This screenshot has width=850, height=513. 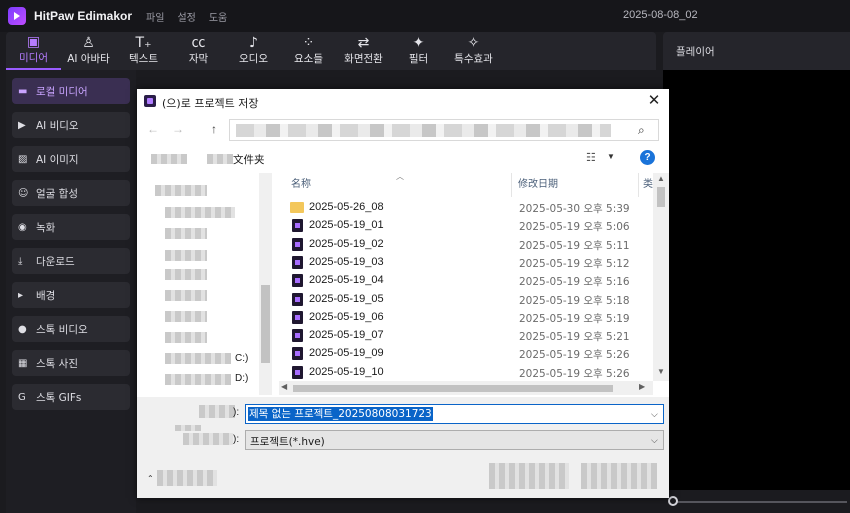 What do you see at coordinates (284, 386) in the screenshot?
I see `scroll-left-icon: ◀` at bounding box center [284, 386].